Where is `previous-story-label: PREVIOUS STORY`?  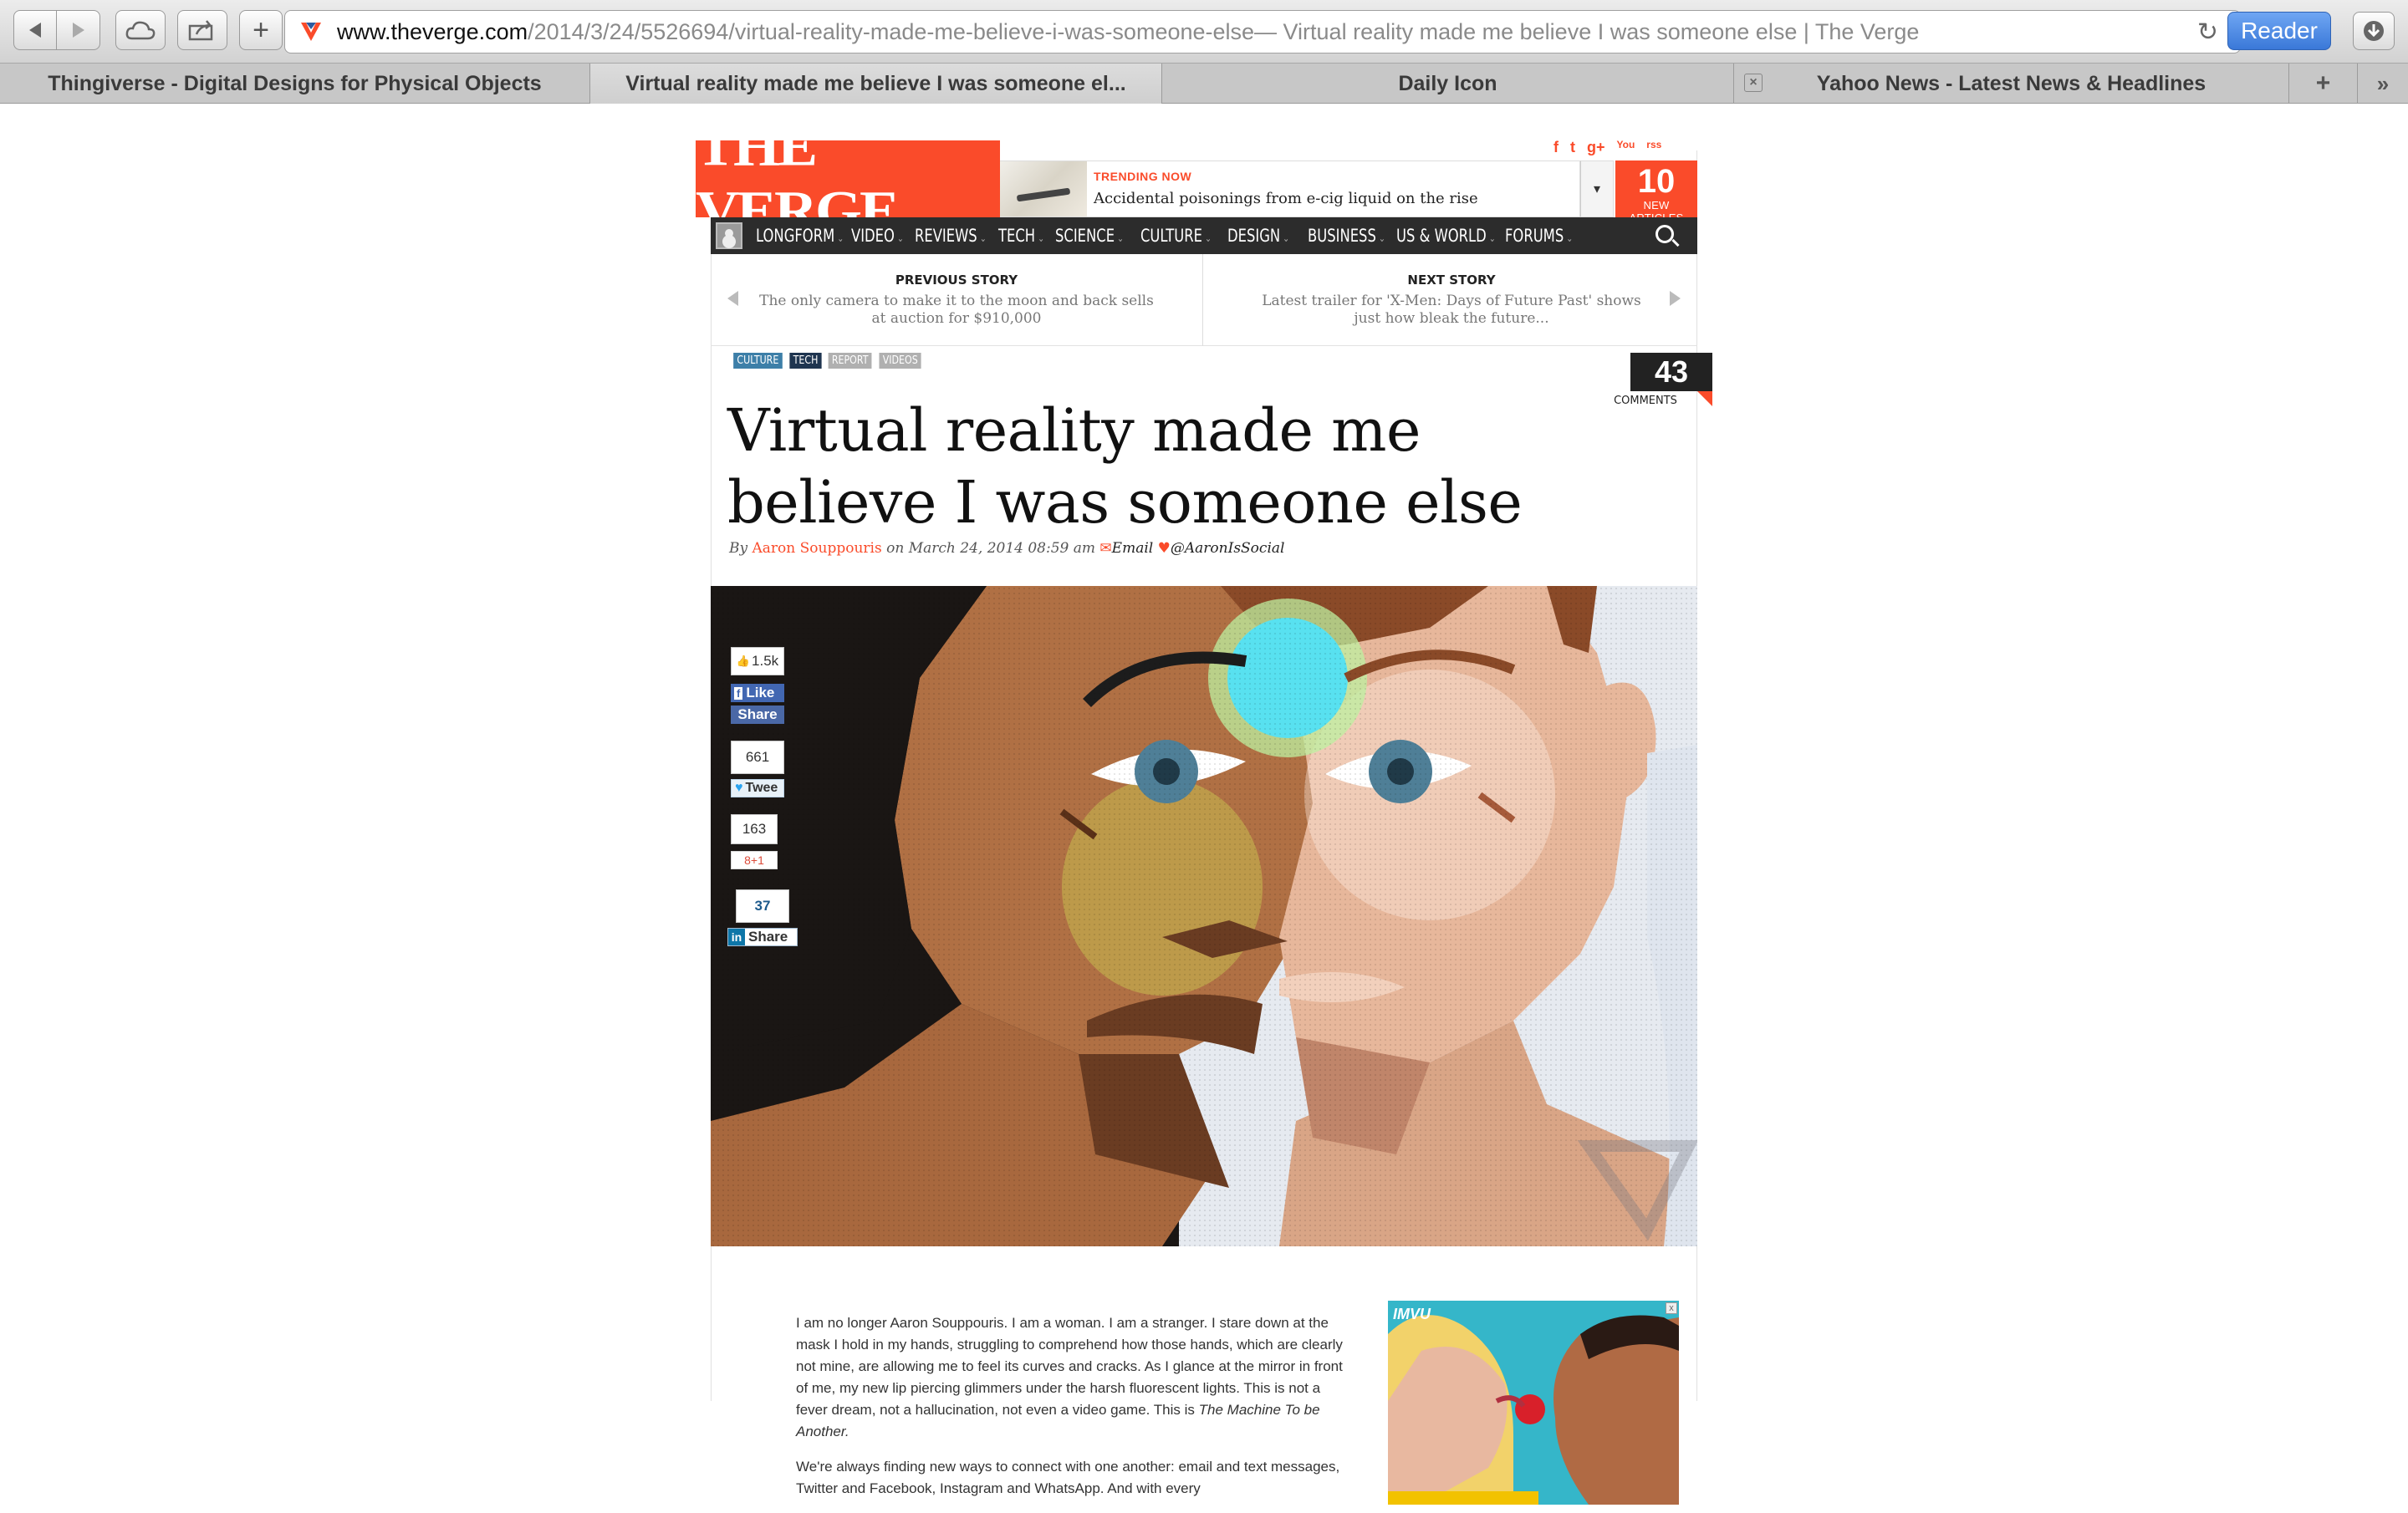 previous-story-label: PREVIOUS STORY is located at coordinates (956, 280).